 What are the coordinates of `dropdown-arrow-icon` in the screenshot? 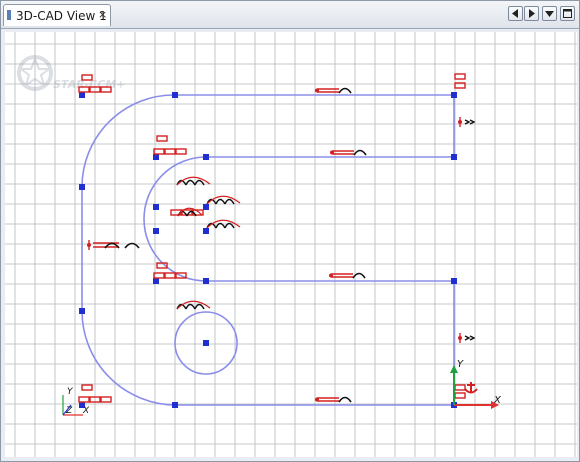 It's located at (549, 14).